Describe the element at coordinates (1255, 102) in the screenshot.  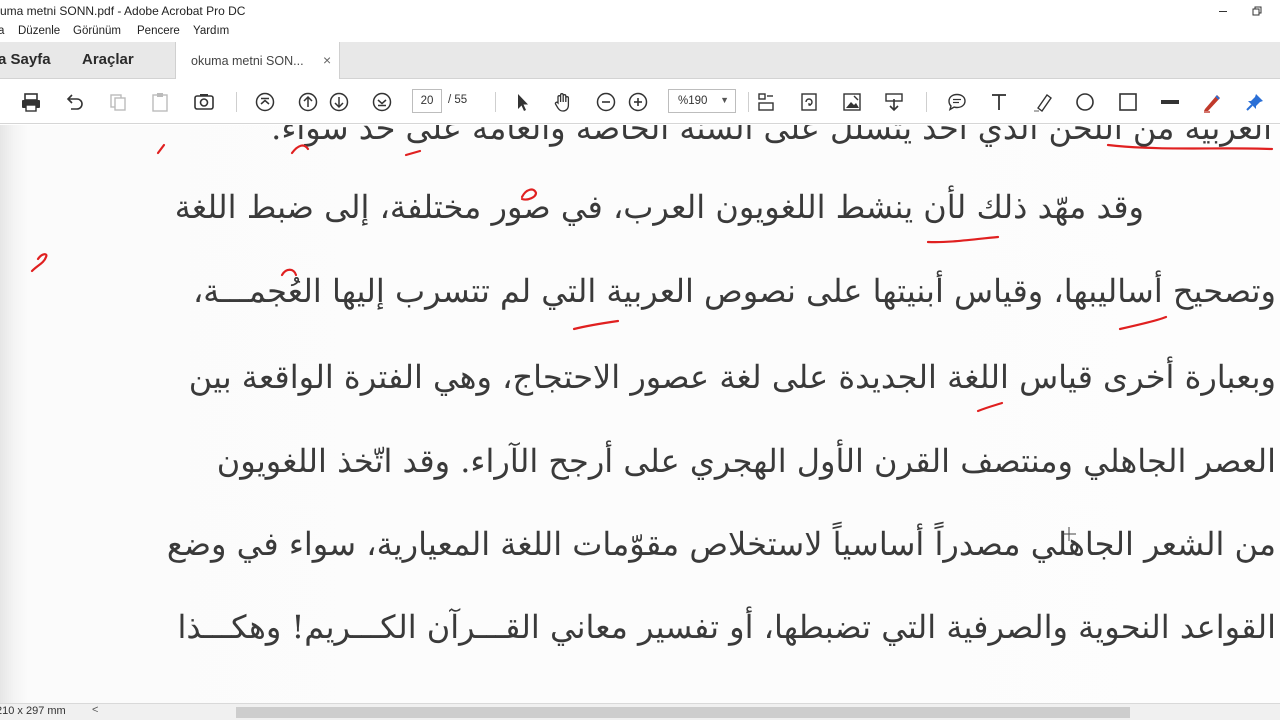
I see `pin-icon` at that location.